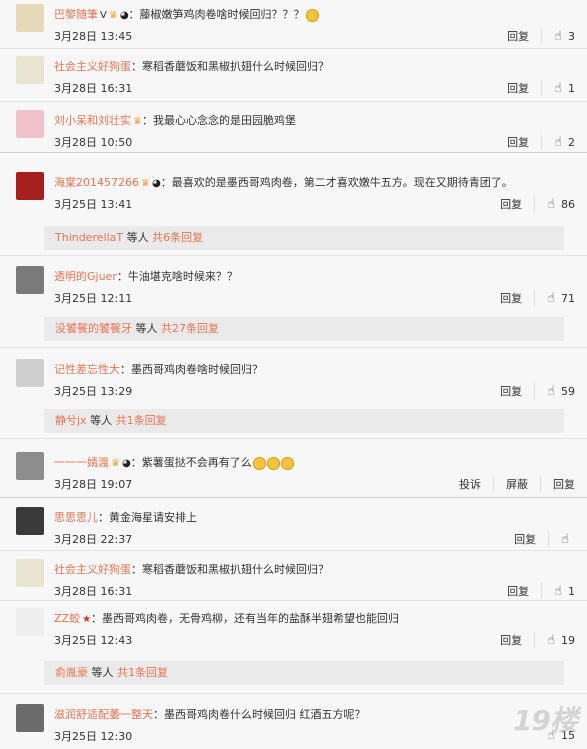  I want to click on comment-time: 3月28日 13:45, so click(93, 36).